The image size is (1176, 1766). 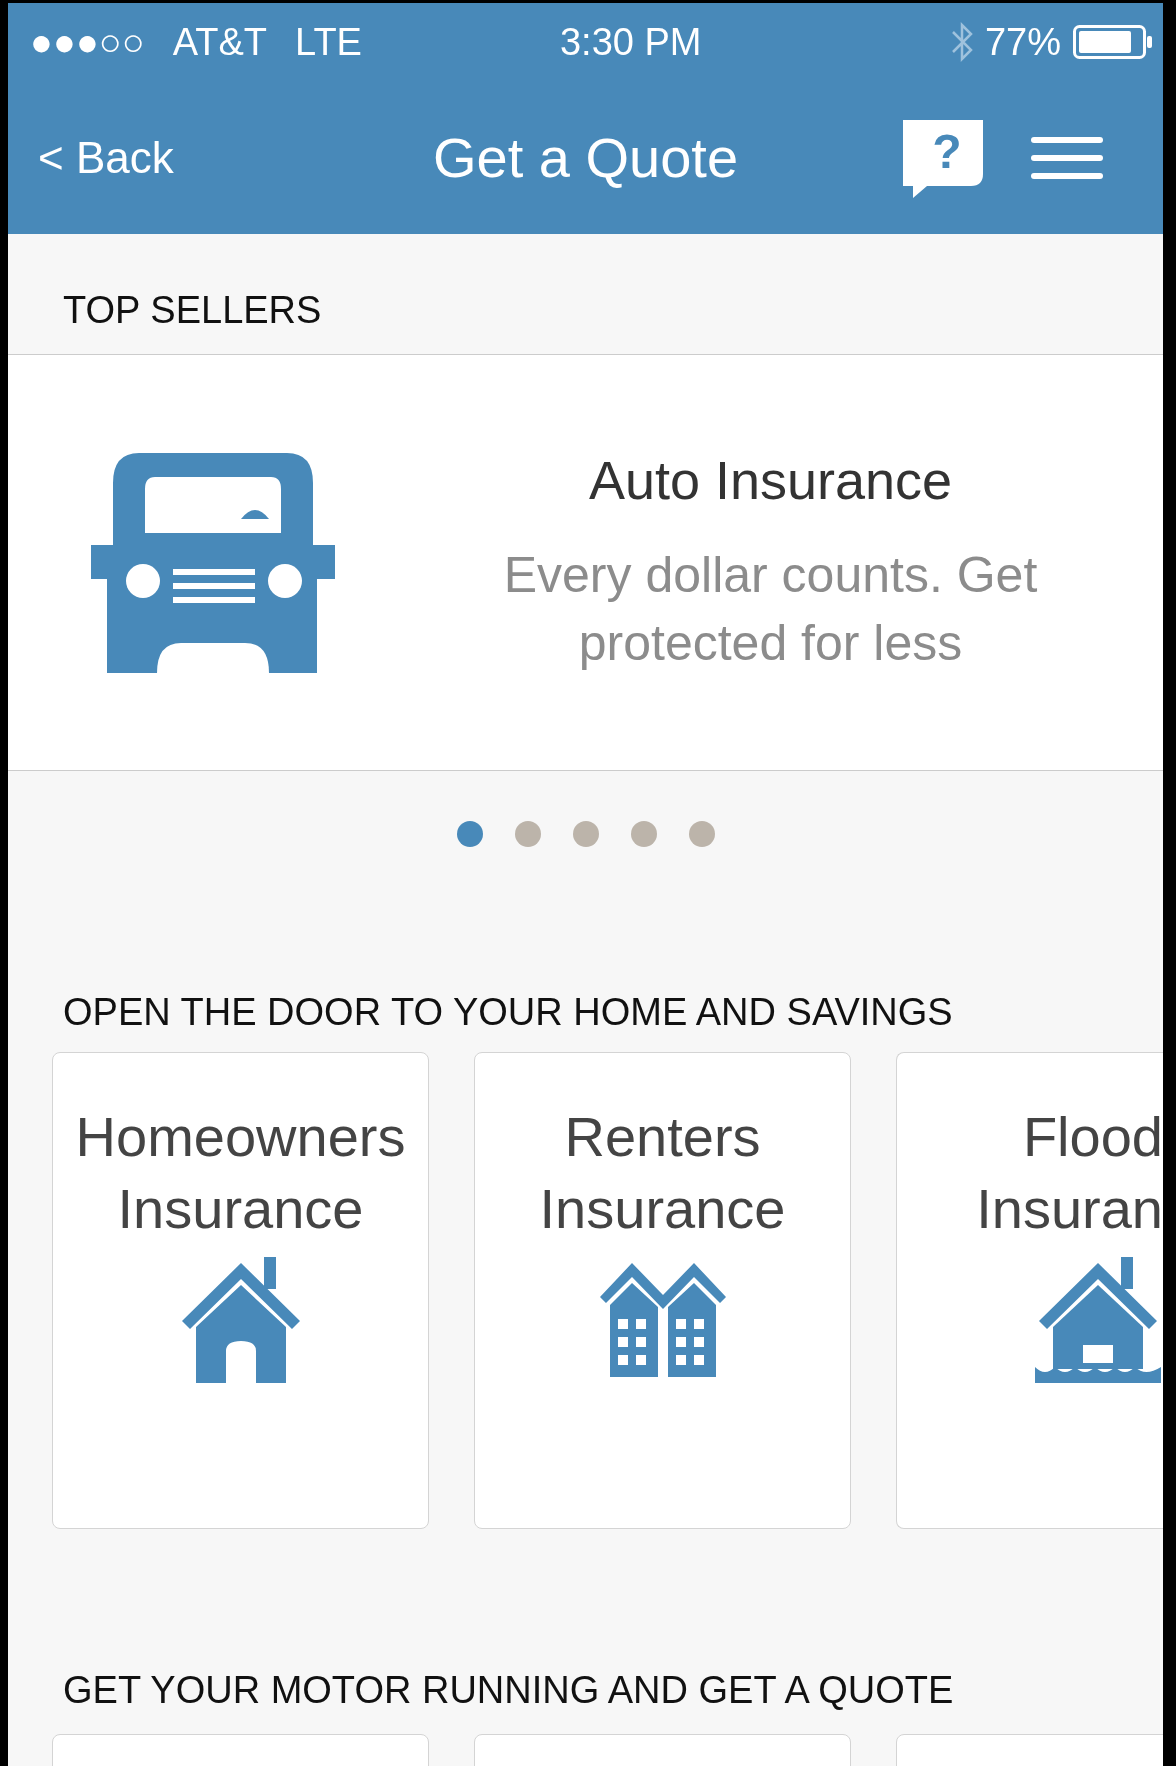 I want to click on section-heading: GET YOUR MOTOR RUNNING AND GET A QUOTE, so click(x=508, y=1690).